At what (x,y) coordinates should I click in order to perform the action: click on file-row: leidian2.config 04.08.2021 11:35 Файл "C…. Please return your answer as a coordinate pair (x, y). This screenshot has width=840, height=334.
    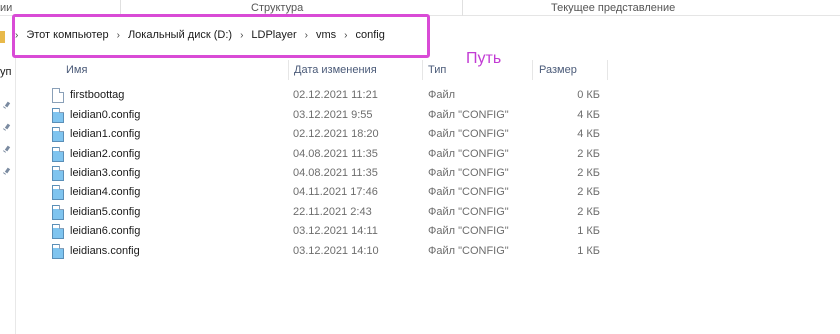
    Looking at the image, I should click on (328, 155).